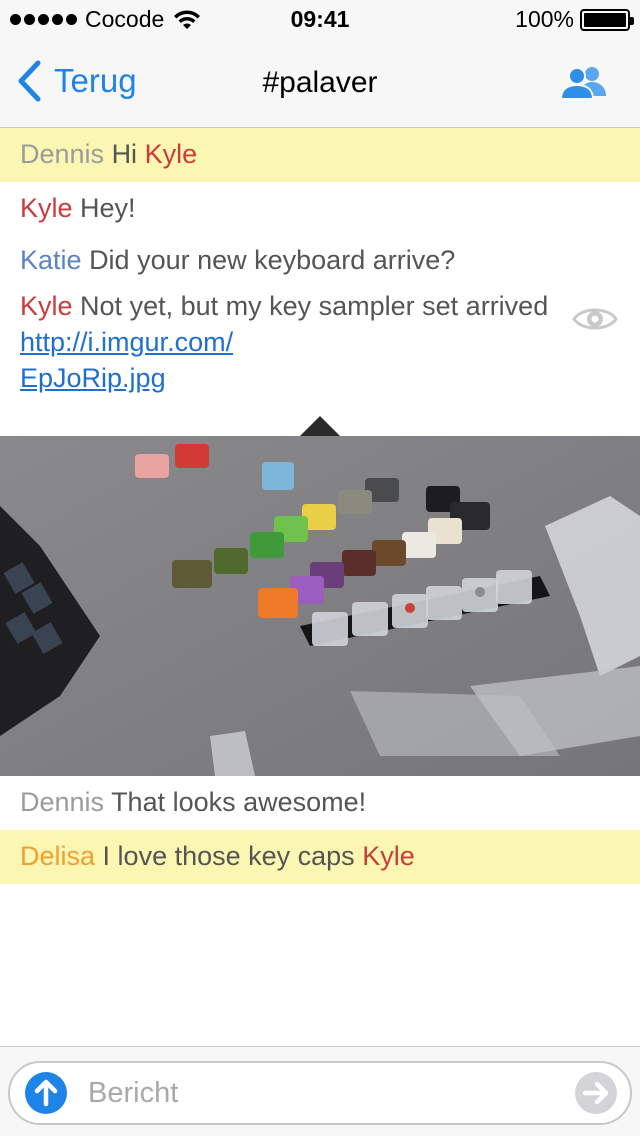 Image resolution: width=640 pixels, height=1136 pixels. Describe the element at coordinates (124, 154) in the screenshot. I see `message-text: Hi` at that location.